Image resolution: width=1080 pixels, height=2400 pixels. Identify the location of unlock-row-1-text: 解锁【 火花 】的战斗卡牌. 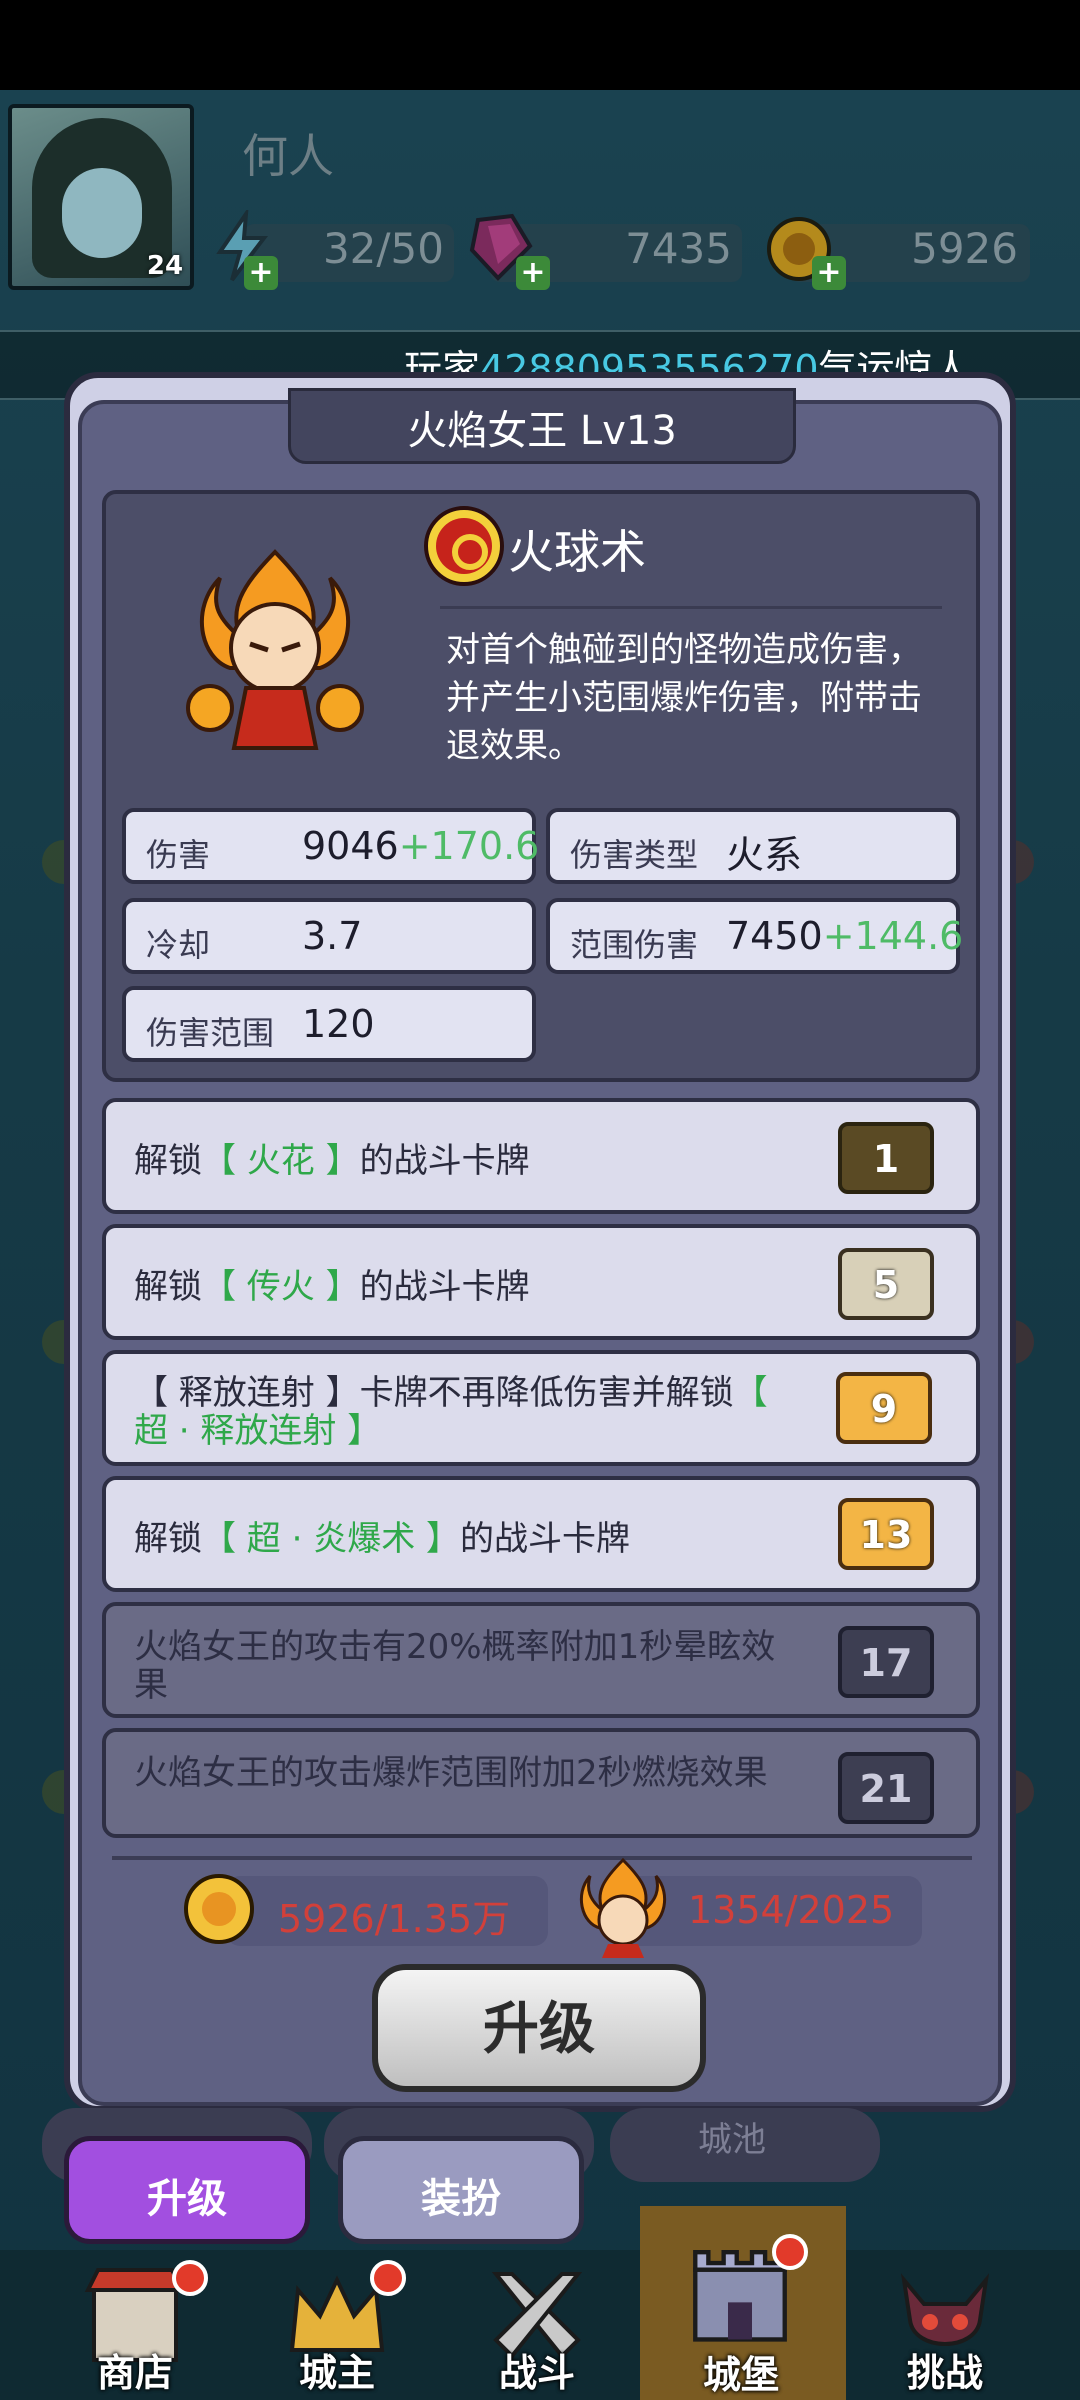
(464, 1161).